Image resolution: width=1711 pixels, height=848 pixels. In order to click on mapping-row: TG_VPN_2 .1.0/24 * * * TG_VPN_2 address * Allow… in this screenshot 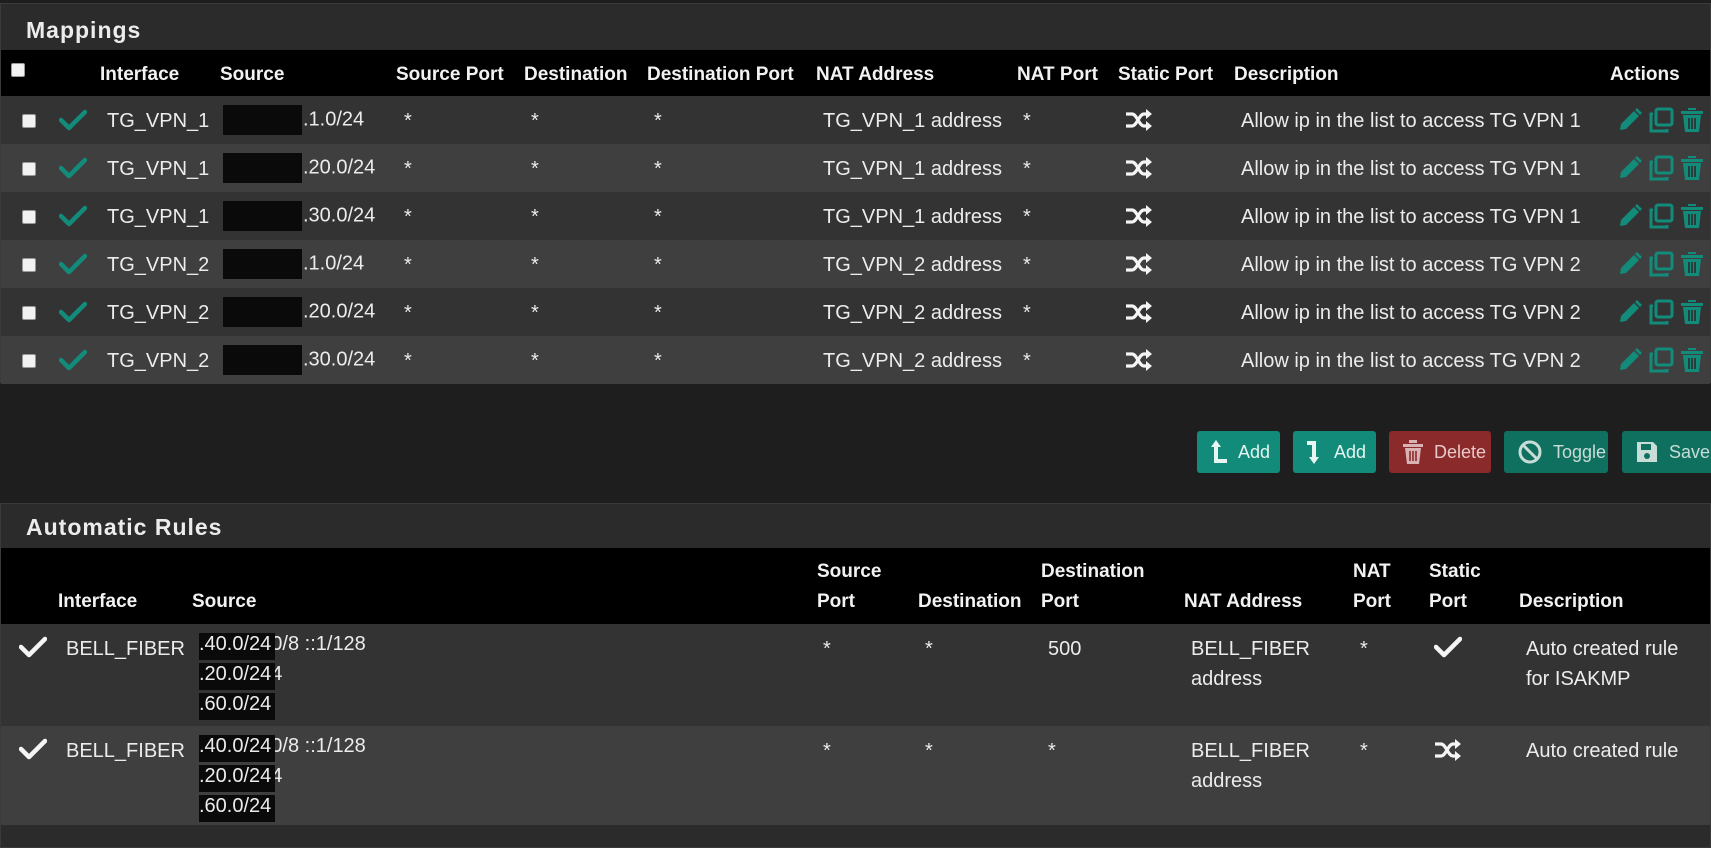, I will do `click(855, 264)`.